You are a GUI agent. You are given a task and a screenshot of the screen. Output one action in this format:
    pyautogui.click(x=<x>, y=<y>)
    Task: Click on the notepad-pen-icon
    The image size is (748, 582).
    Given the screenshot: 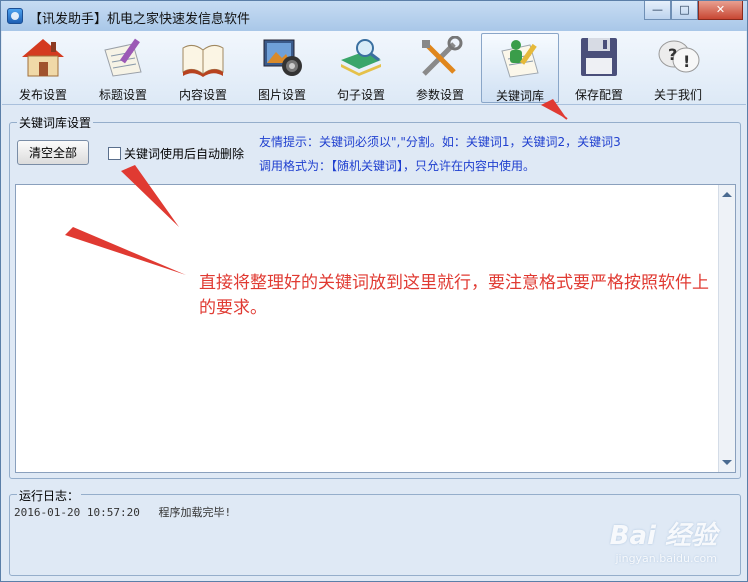 What is the action you would take?
    pyautogui.click(x=123, y=57)
    